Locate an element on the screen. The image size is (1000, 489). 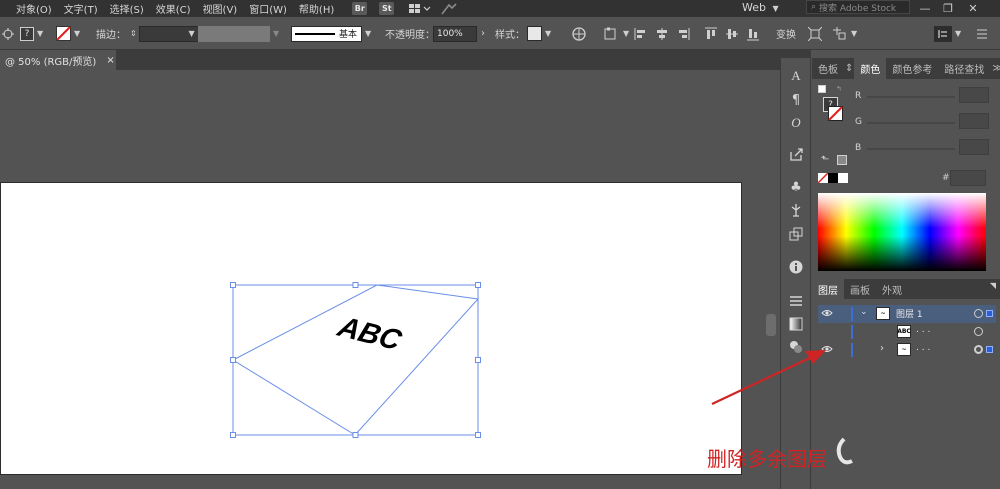
align-top-icon is located at coordinates (711, 33).